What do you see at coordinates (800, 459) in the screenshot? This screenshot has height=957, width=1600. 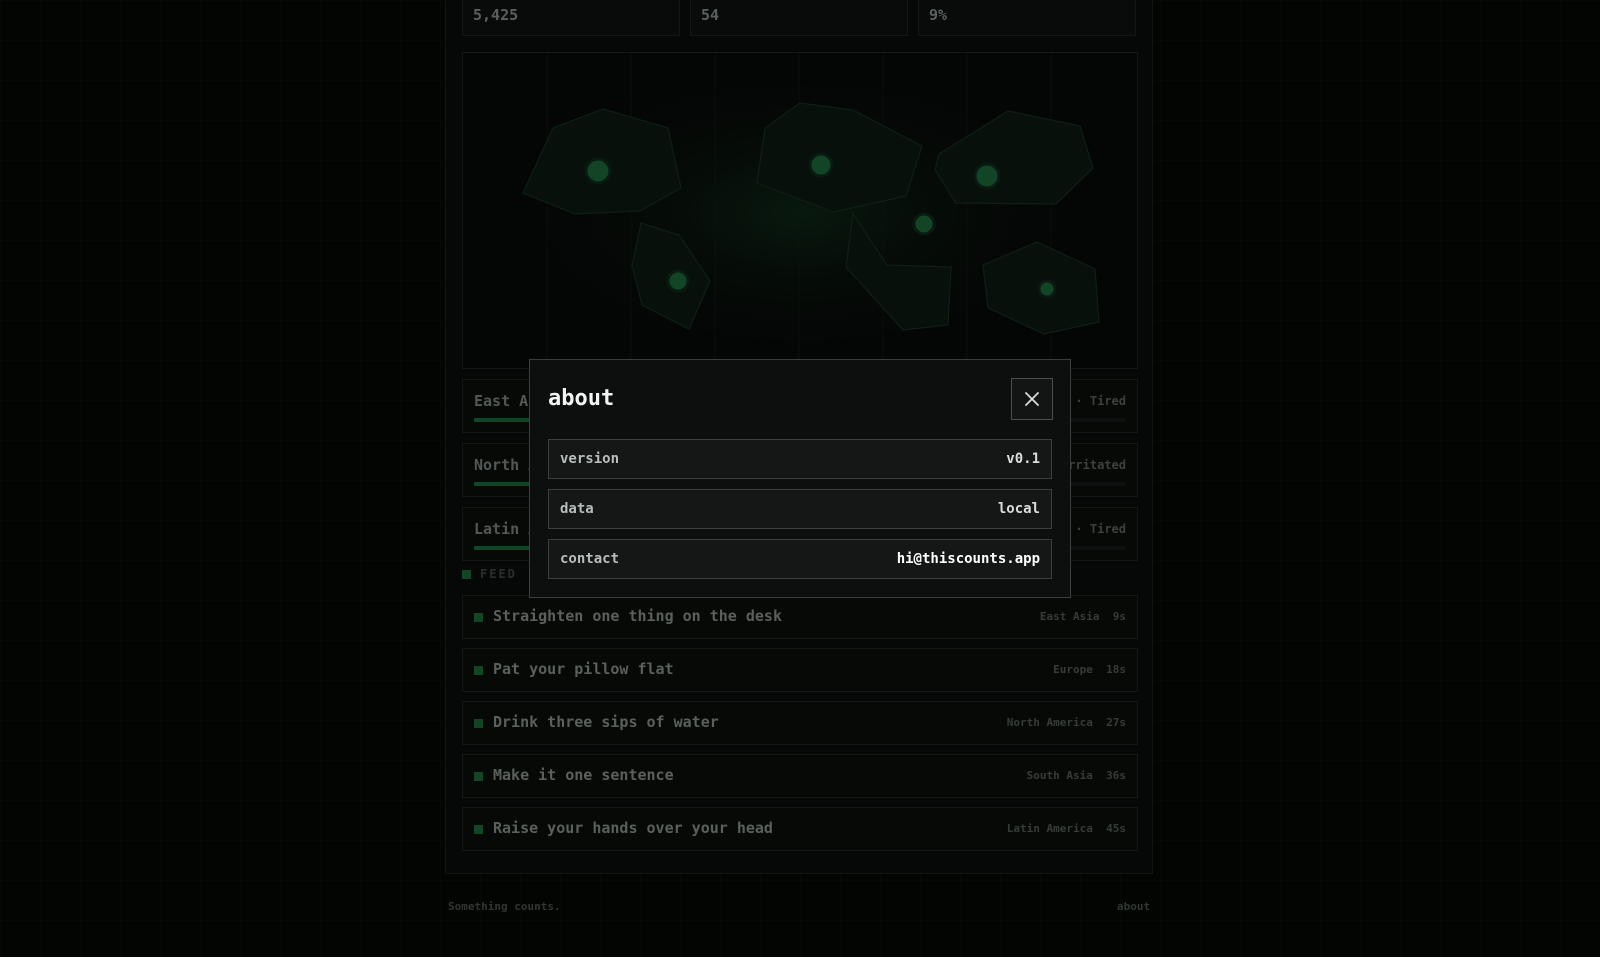 I see `info-row-version: version v0.1` at bounding box center [800, 459].